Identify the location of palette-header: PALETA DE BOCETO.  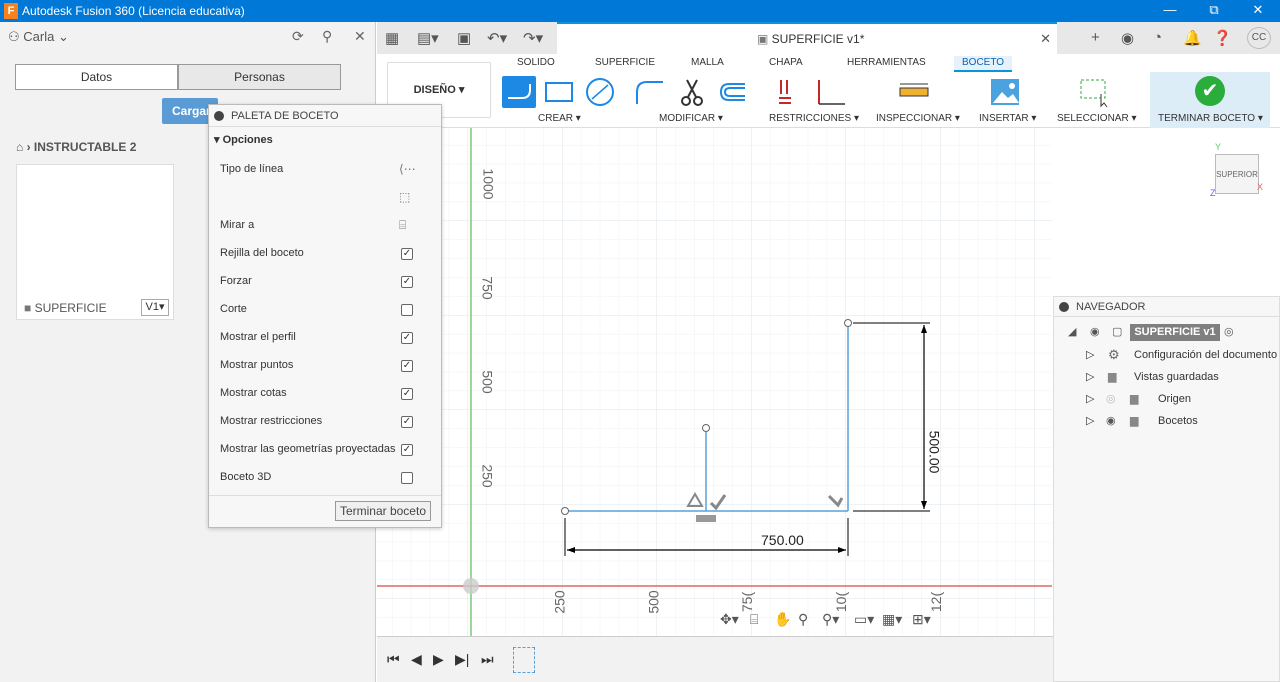
(325, 116).